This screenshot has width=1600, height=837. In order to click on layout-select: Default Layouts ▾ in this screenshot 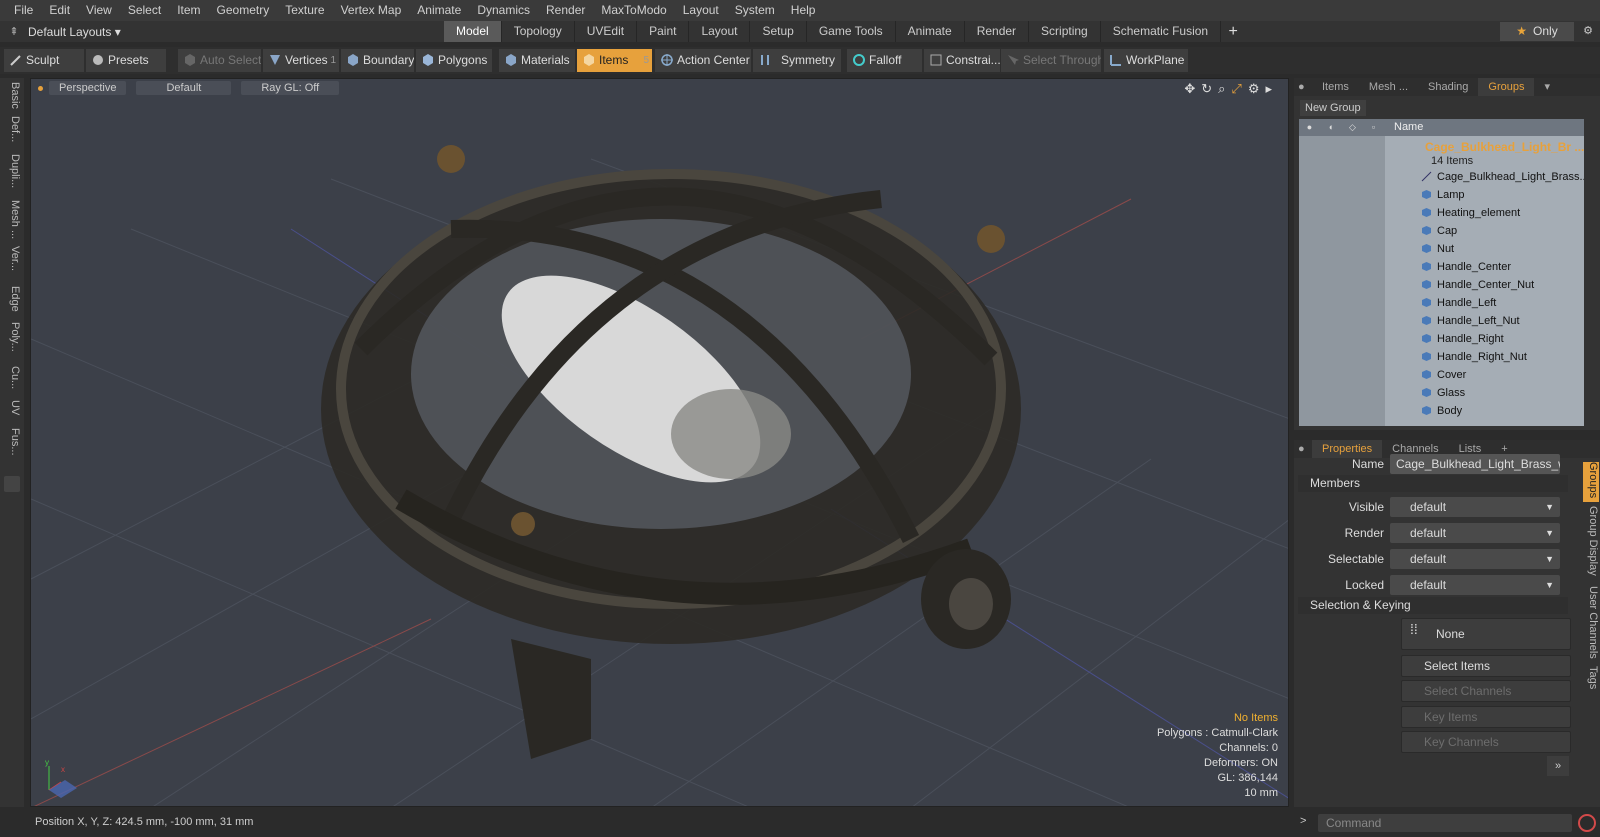, I will do `click(103, 32)`.